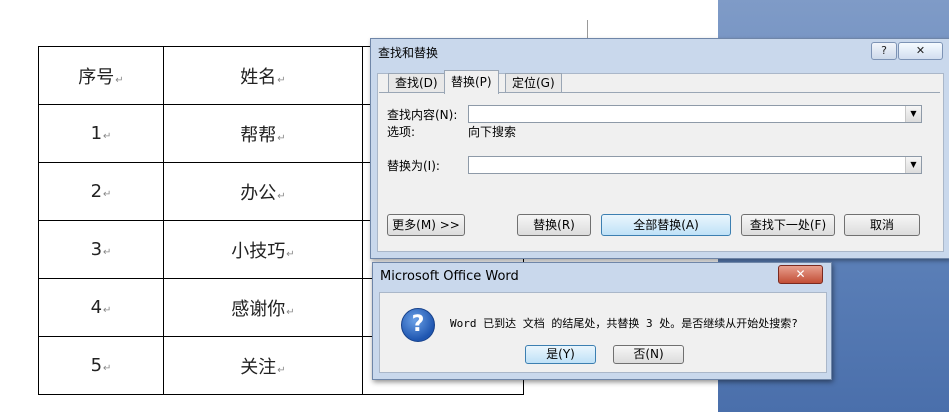 The width and height of the screenshot is (949, 412). Describe the element at coordinates (101, 365) in the screenshot. I see `table-cell: 5↵` at that location.